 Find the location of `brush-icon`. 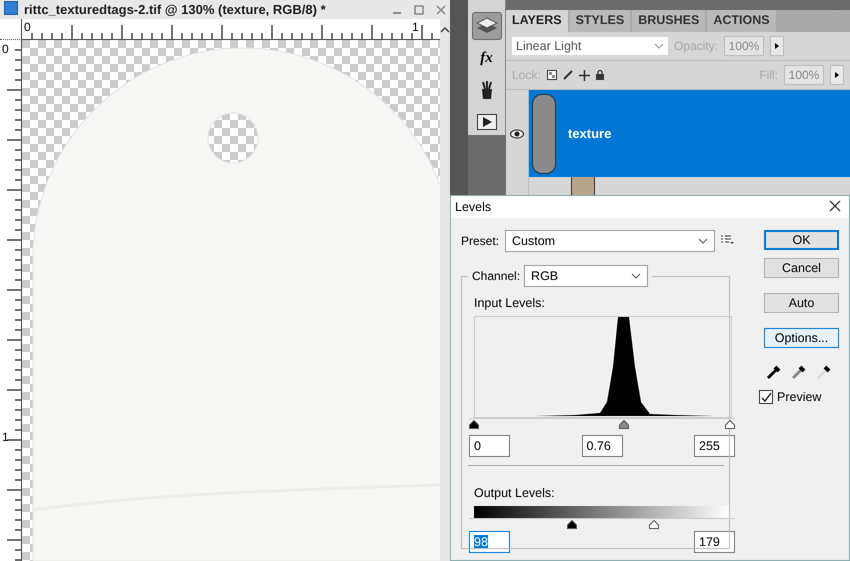

brush-icon is located at coordinates (567, 75).